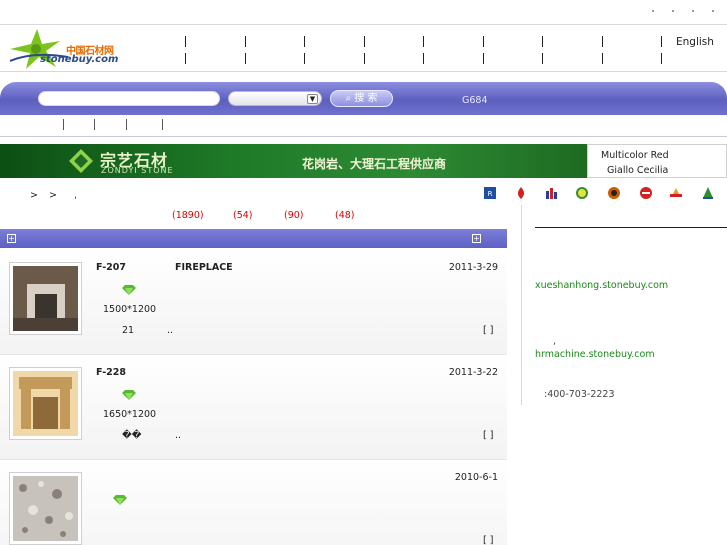 Image resolution: width=727 pixels, height=545 pixels. I want to click on category-count: (90), so click(294, 215).